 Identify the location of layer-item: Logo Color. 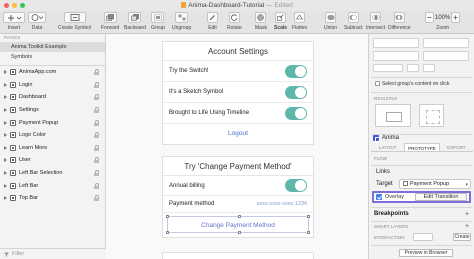
(52, 135).